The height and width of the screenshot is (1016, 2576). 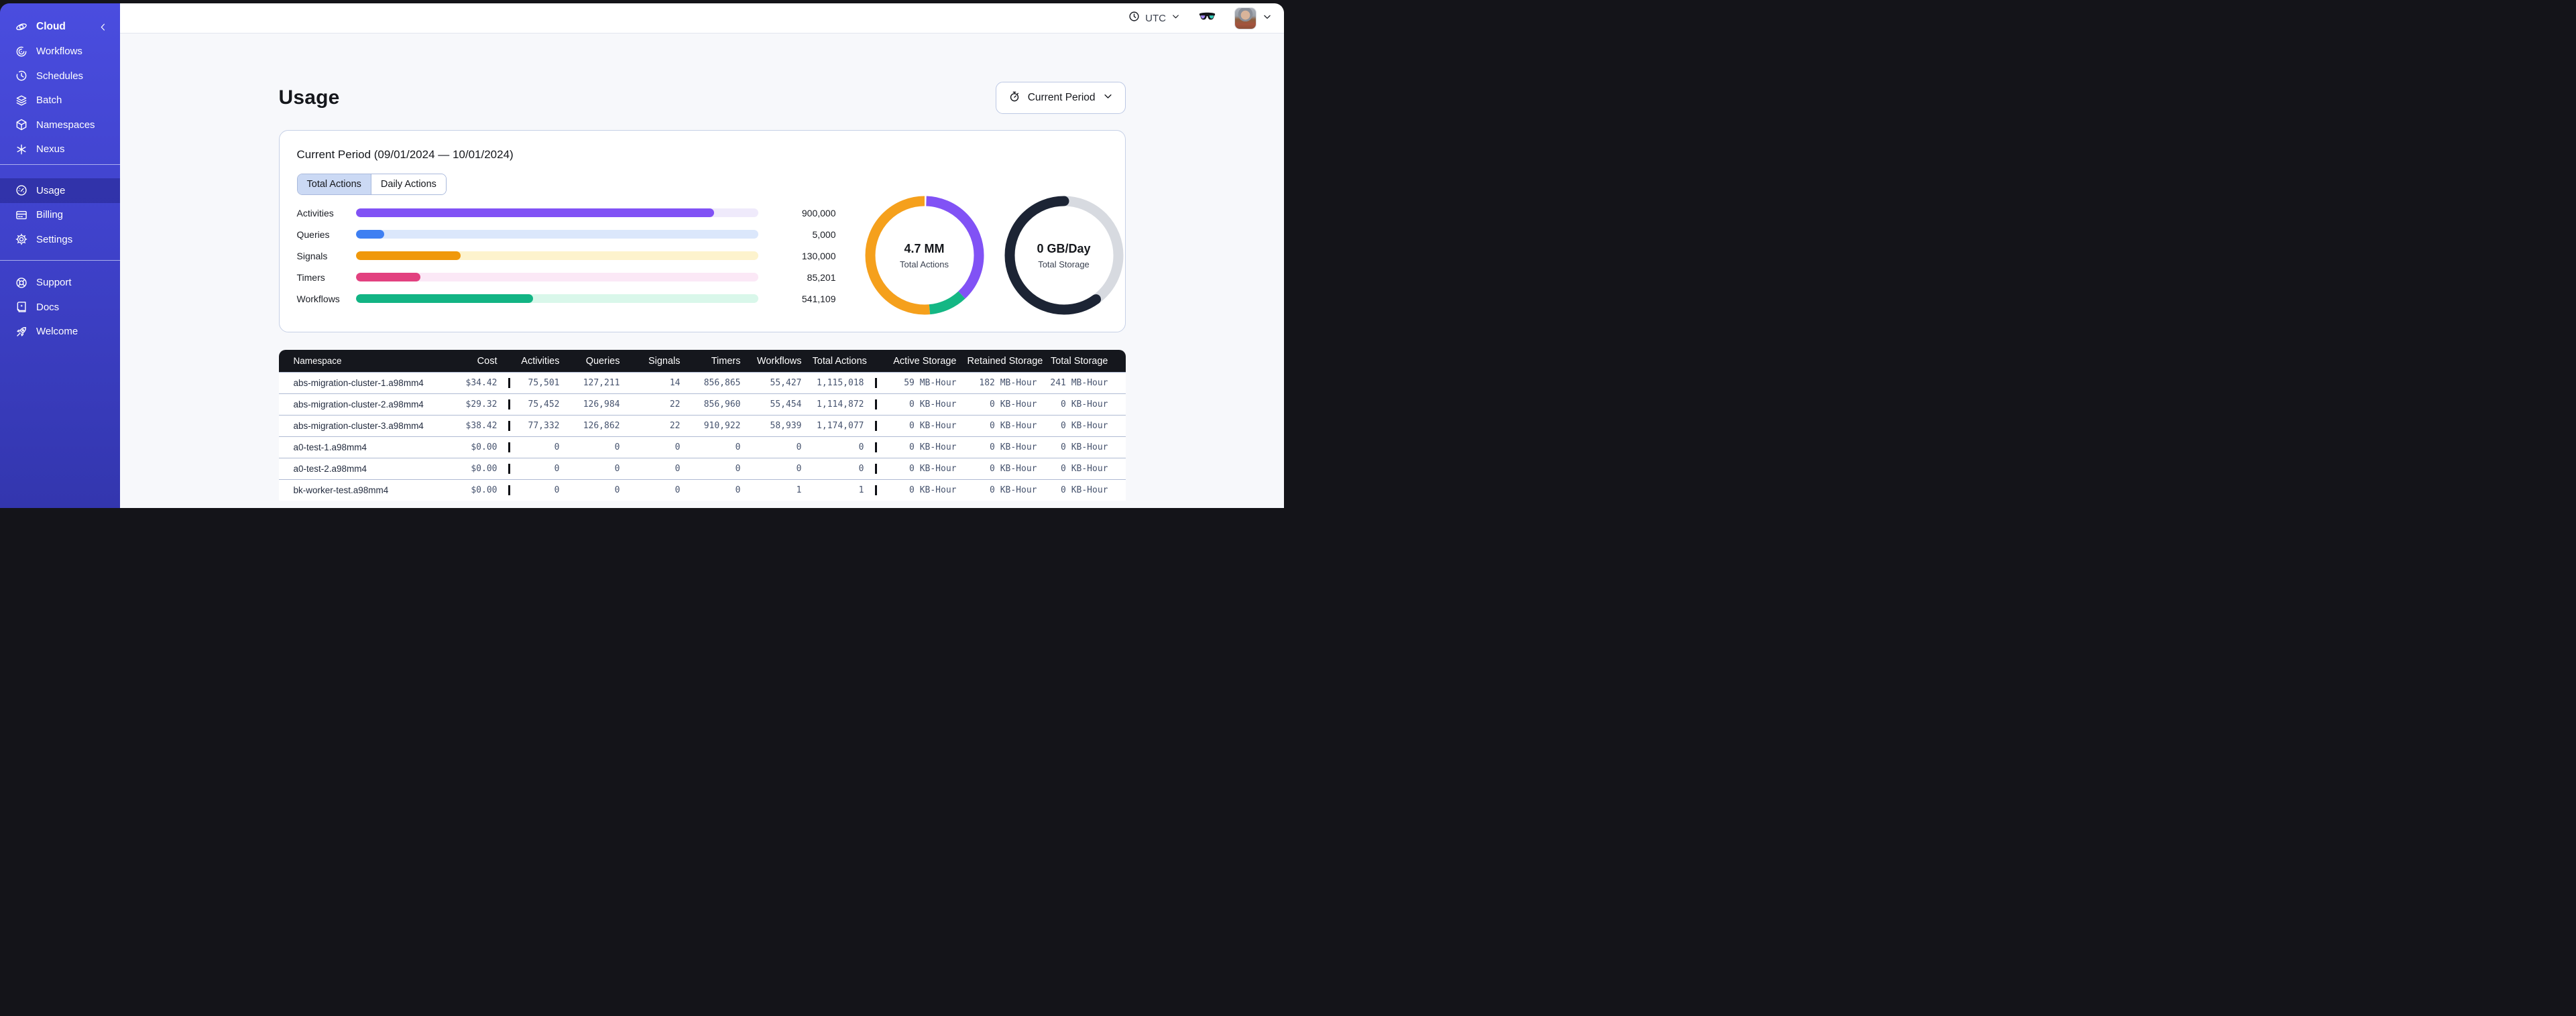 I want to click on activities-cell: 0, so click(x=557, y=469).